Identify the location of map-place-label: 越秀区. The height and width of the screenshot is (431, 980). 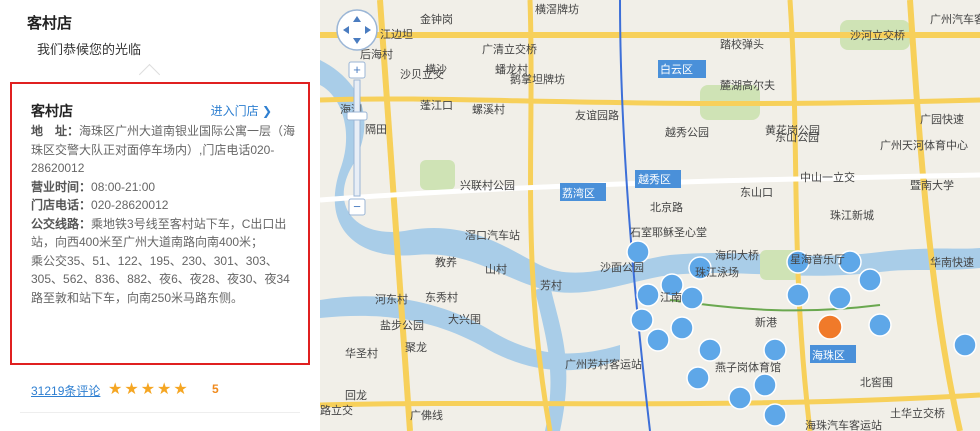
(654, 180).